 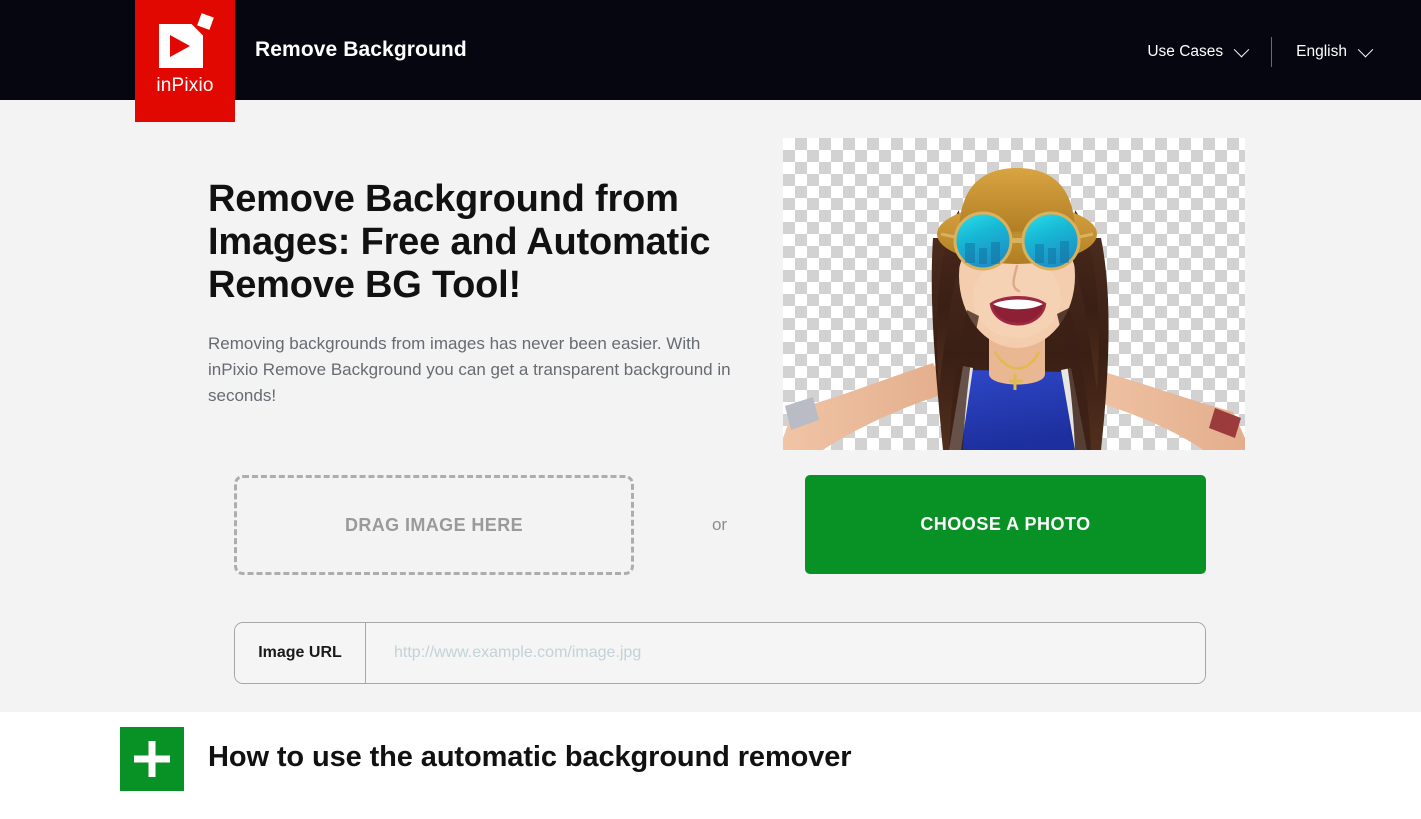 I want to click on inpixio-play-logo-icon, so click(x=185, y=41).